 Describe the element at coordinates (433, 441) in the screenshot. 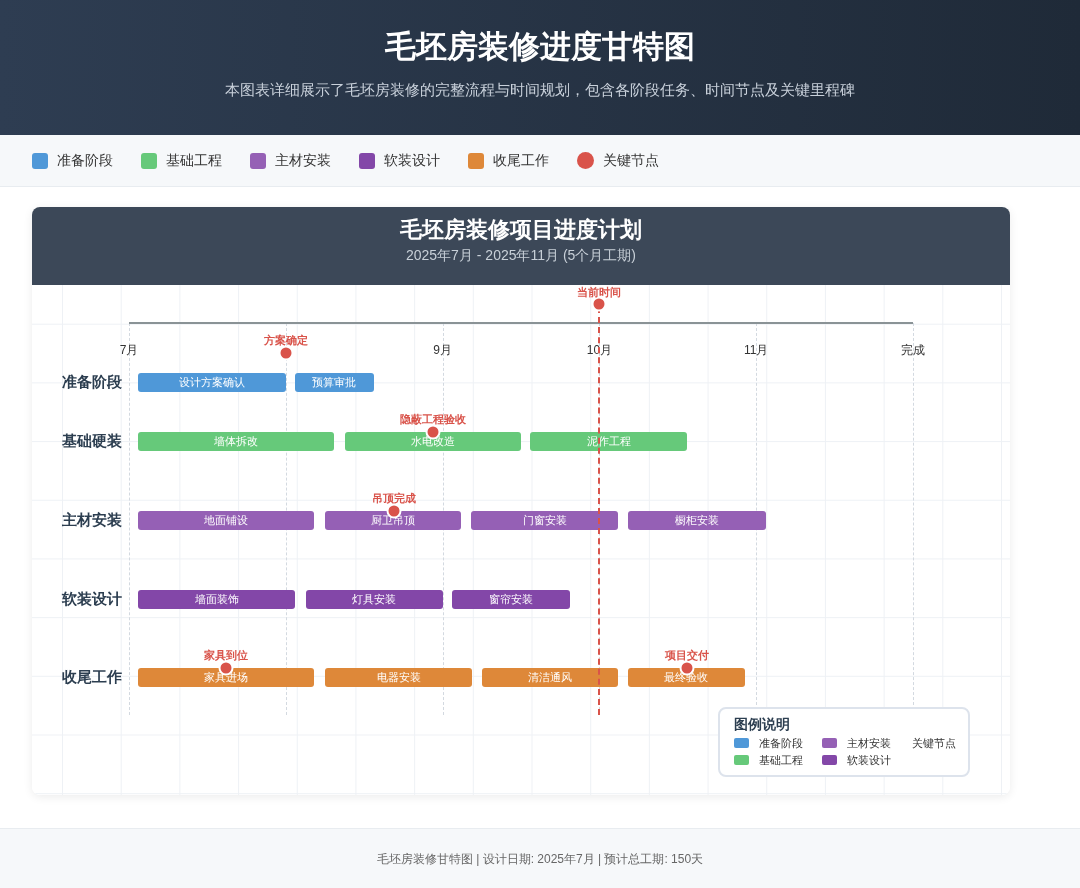

I see `task-bar: 水电改造` at that location.